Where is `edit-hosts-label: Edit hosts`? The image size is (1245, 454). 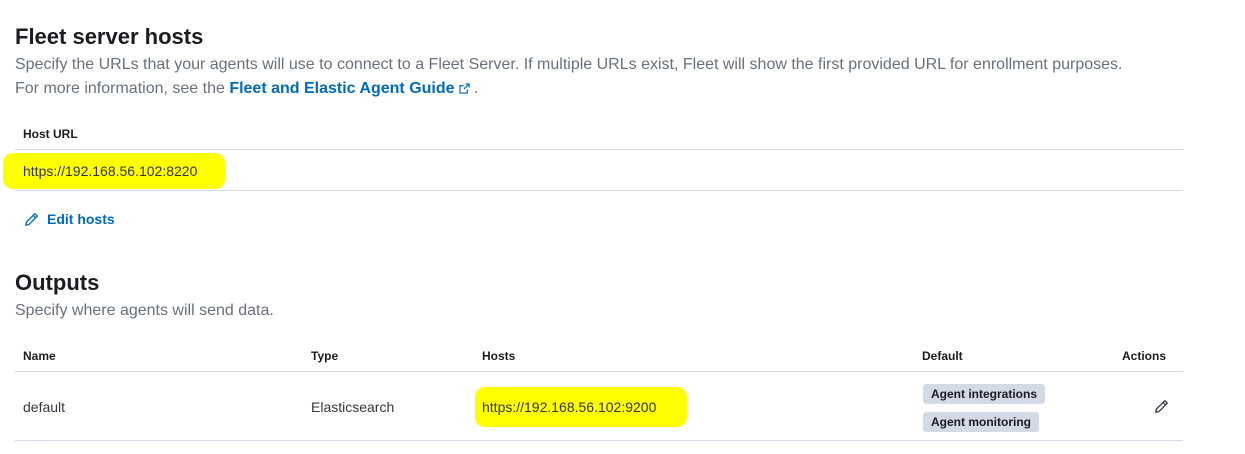
edit-hosts-label: Edit hosts is located at coordinates (81, 219).